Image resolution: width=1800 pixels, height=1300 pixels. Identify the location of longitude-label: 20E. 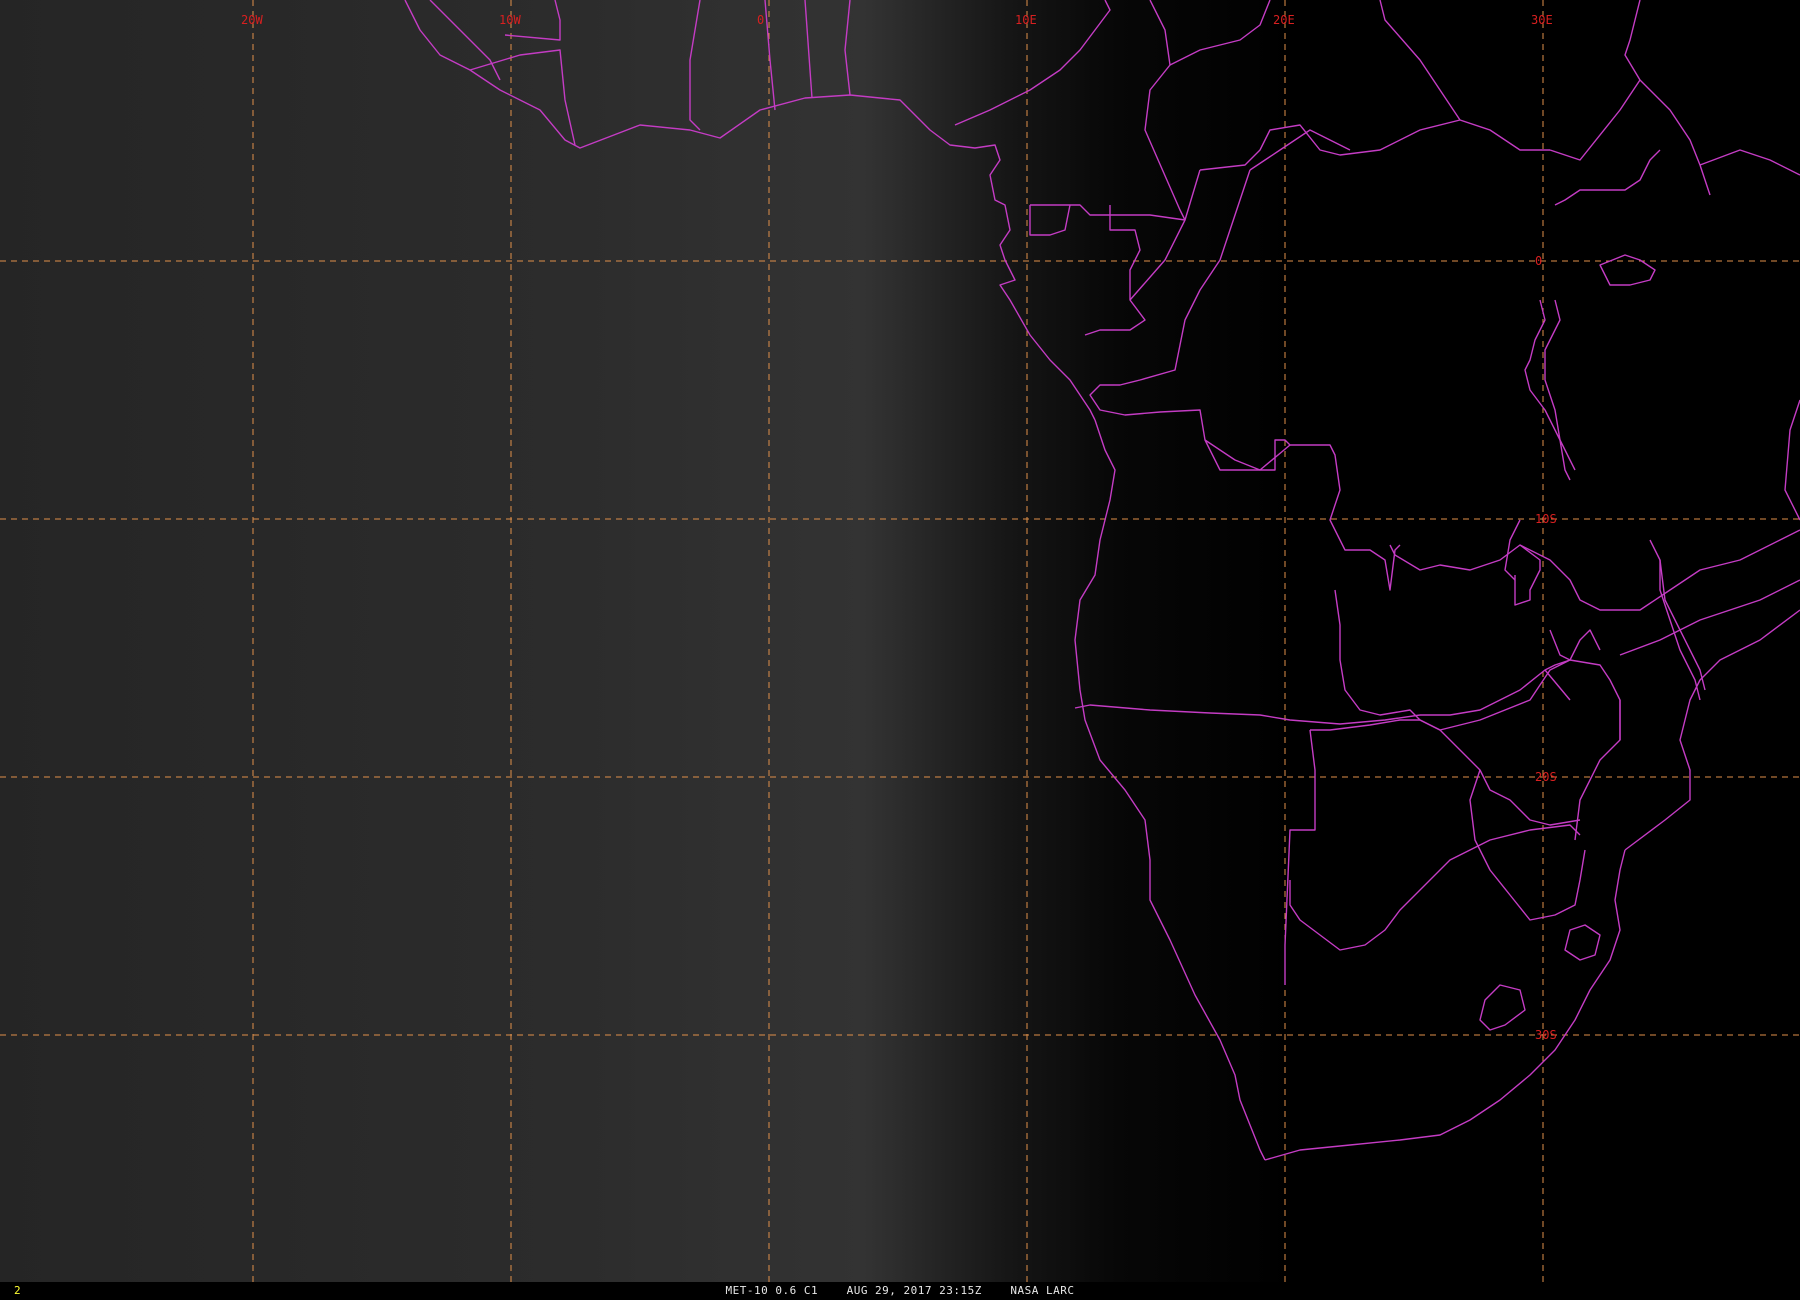
(1284, 20).